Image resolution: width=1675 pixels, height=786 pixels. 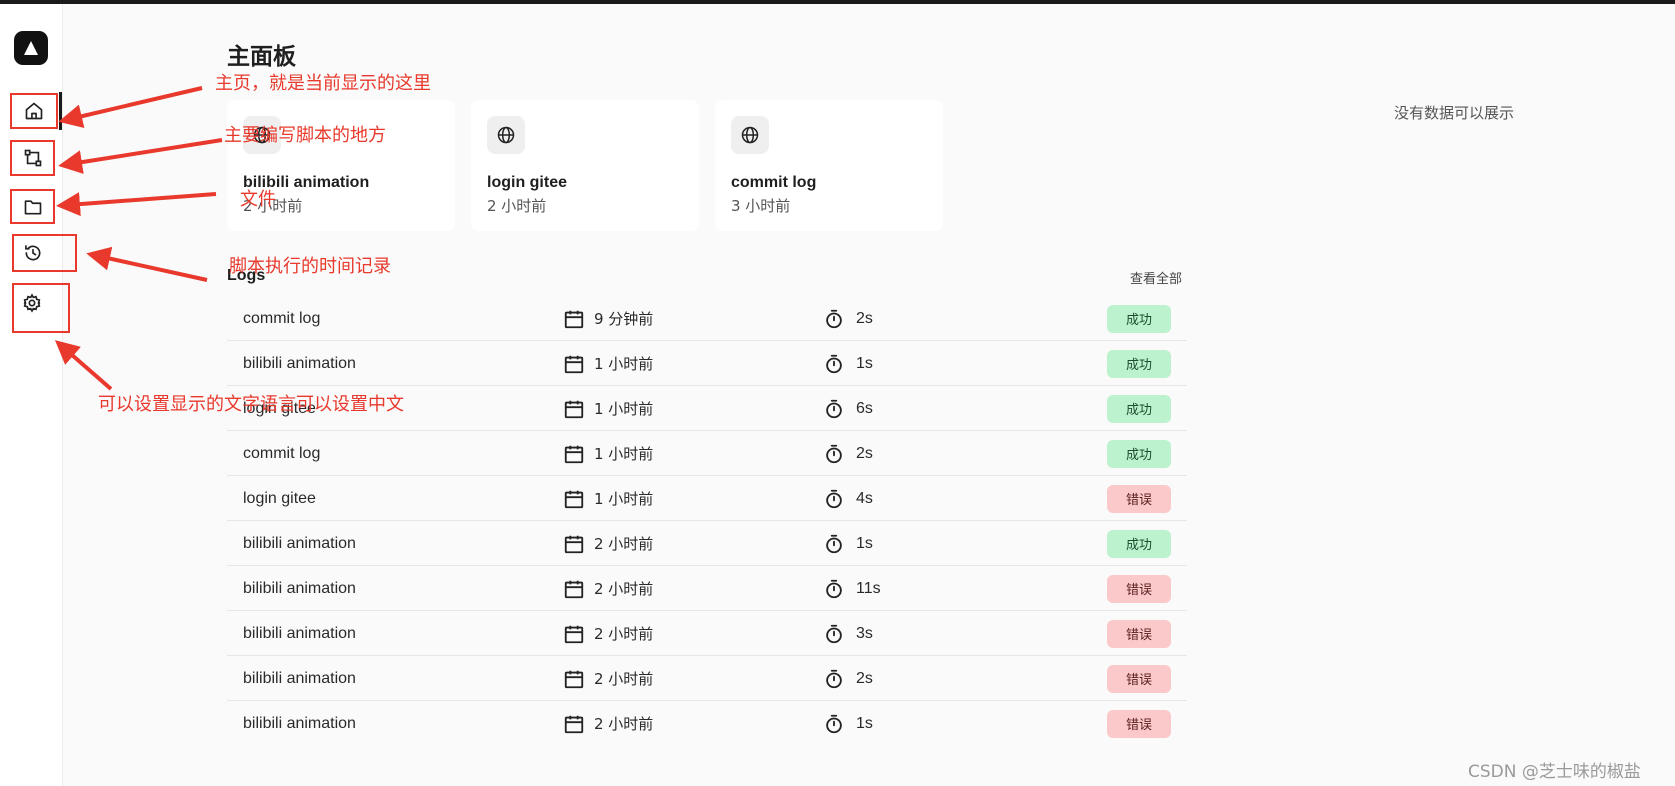 I want to click on annotation-files: 文件, so click(x=258, y=199).